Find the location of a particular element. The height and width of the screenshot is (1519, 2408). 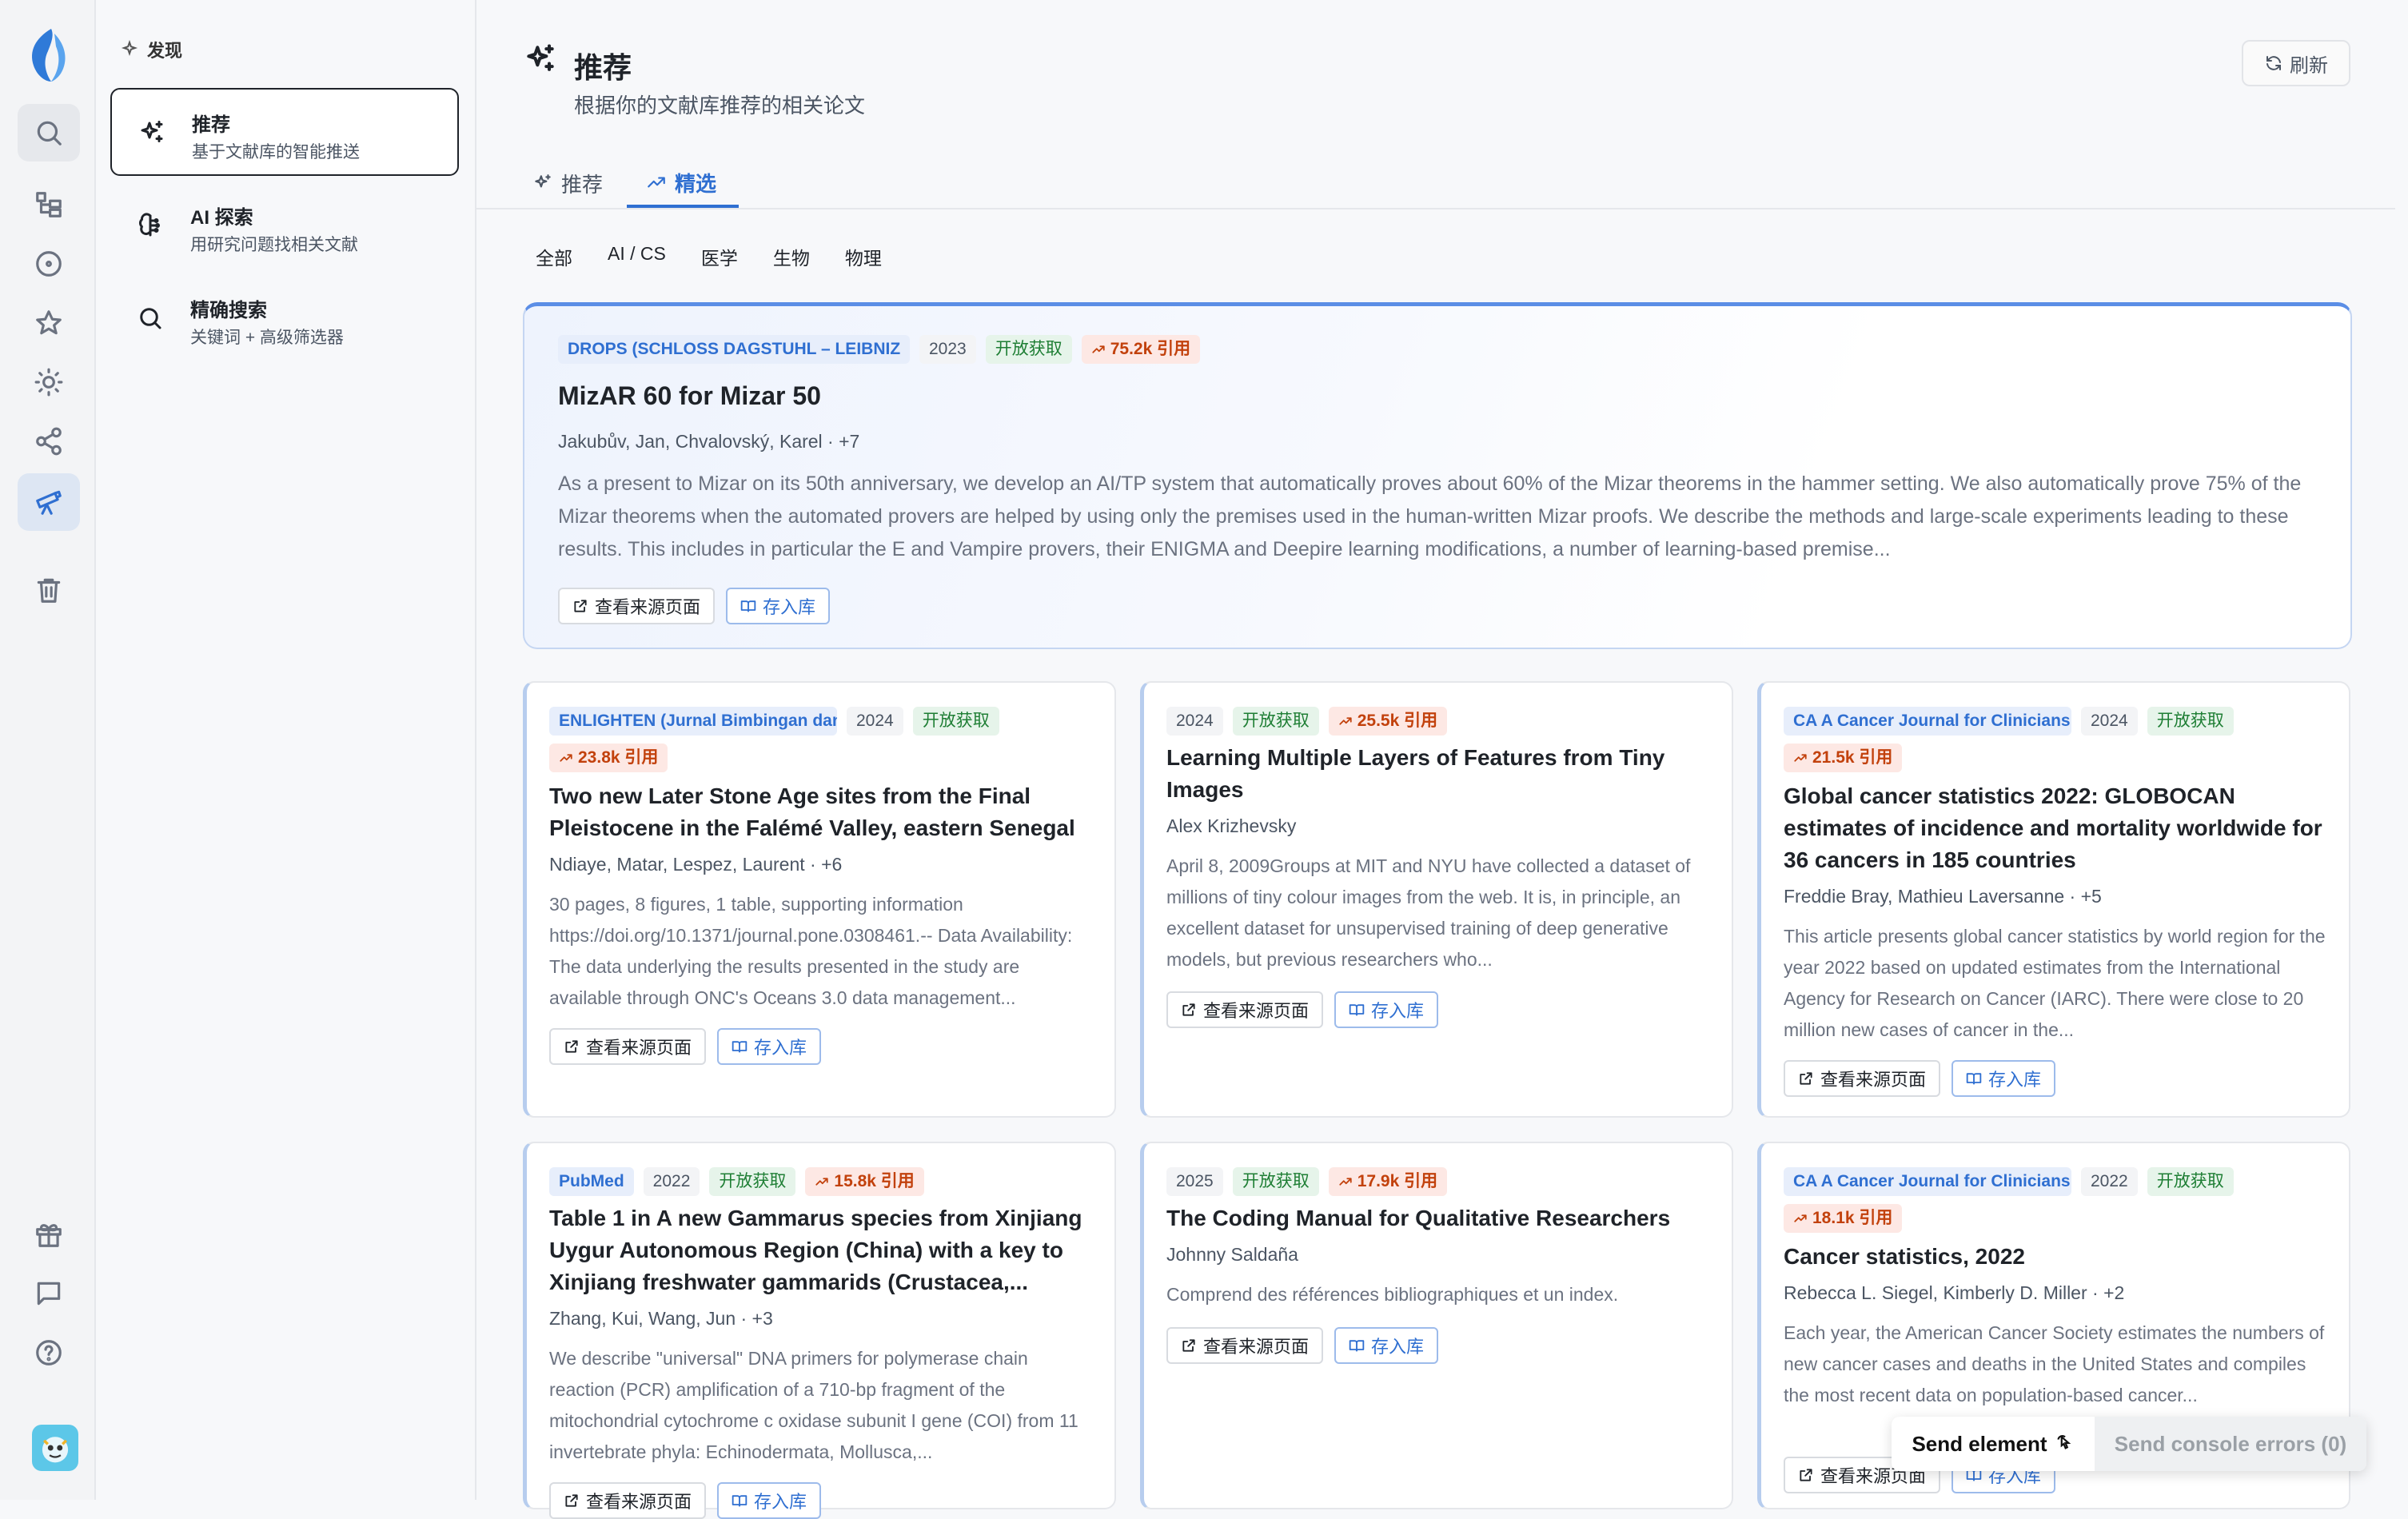

send-element-label: Send element is located at coordinates (1979, 1443).